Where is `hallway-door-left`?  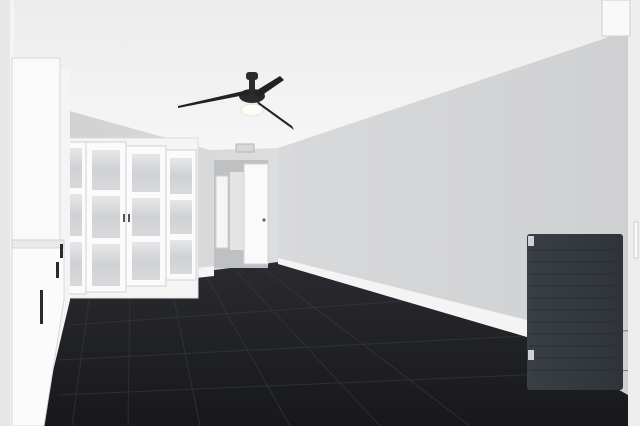
hallway-door-left is located at coordinates (222, 212).